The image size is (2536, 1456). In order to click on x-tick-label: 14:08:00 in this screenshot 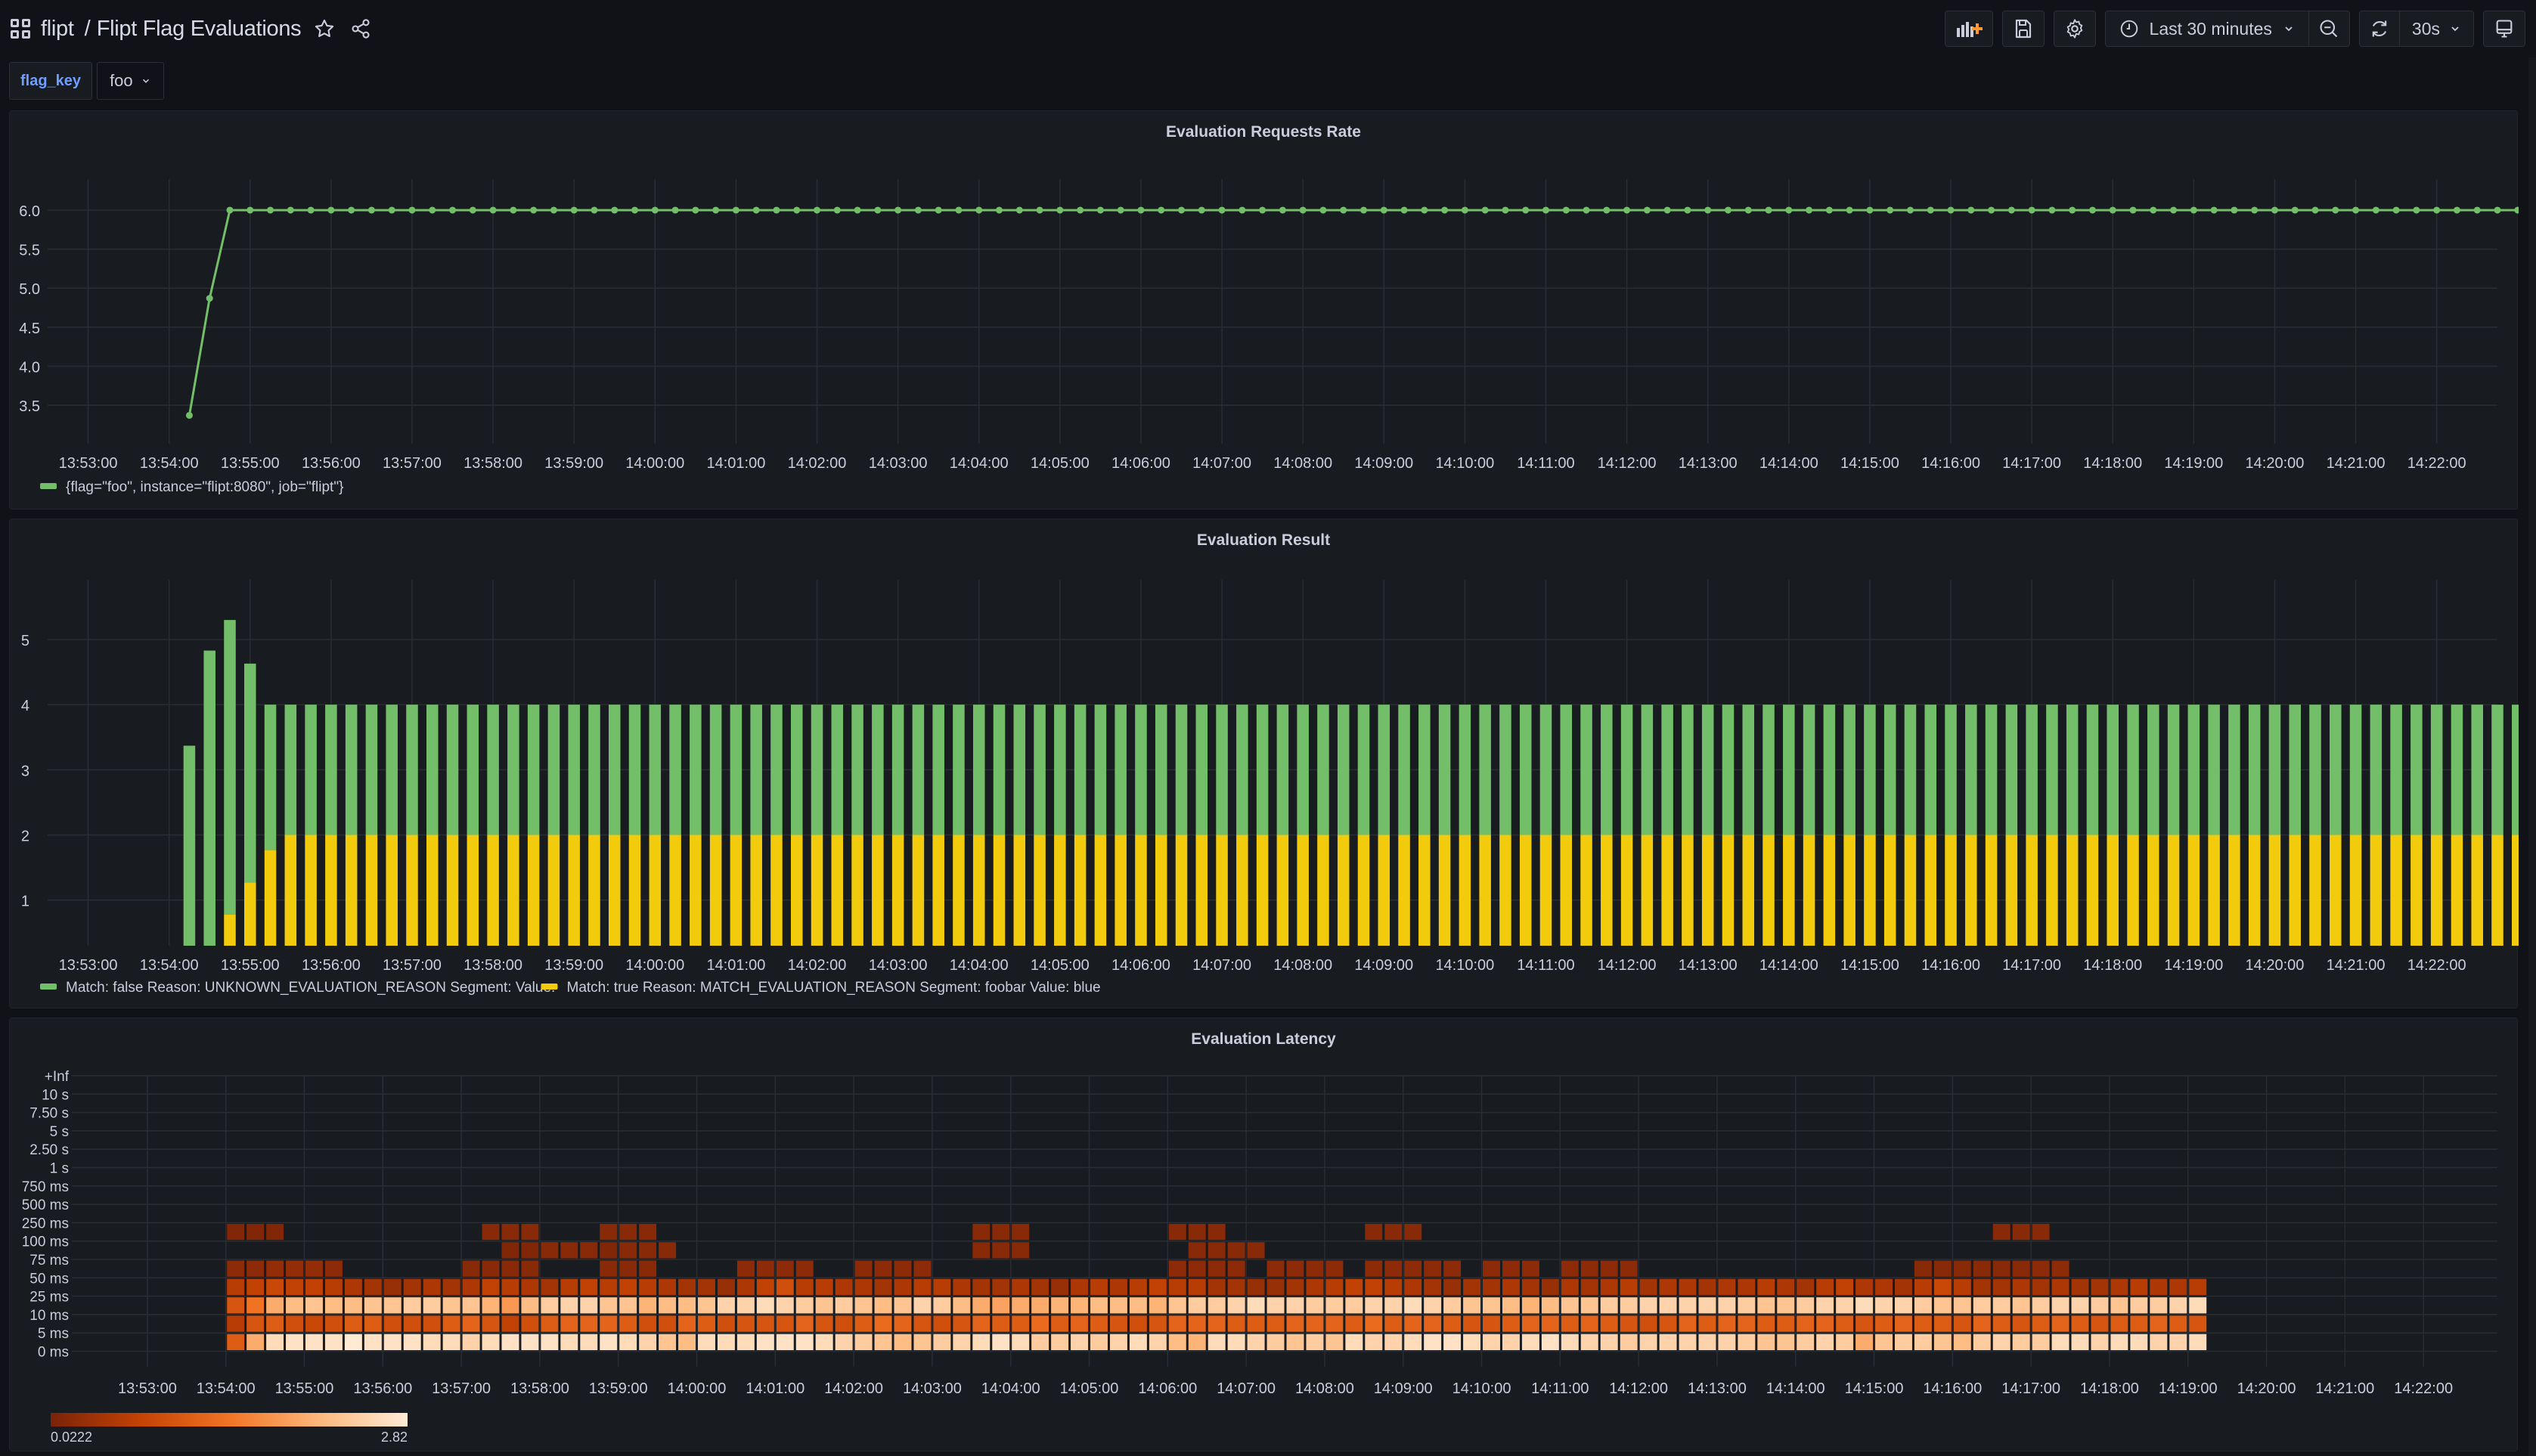, I will do `click(1324, 1388)`.